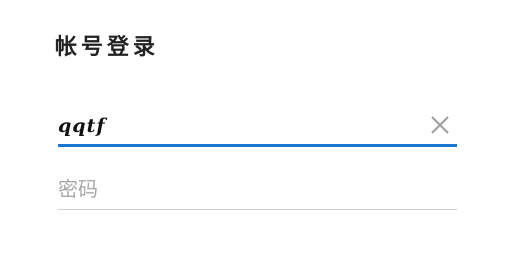 Image resolution: width=512 pixels, height=259 pixels. I want to click on account-input, so click(238, 126).